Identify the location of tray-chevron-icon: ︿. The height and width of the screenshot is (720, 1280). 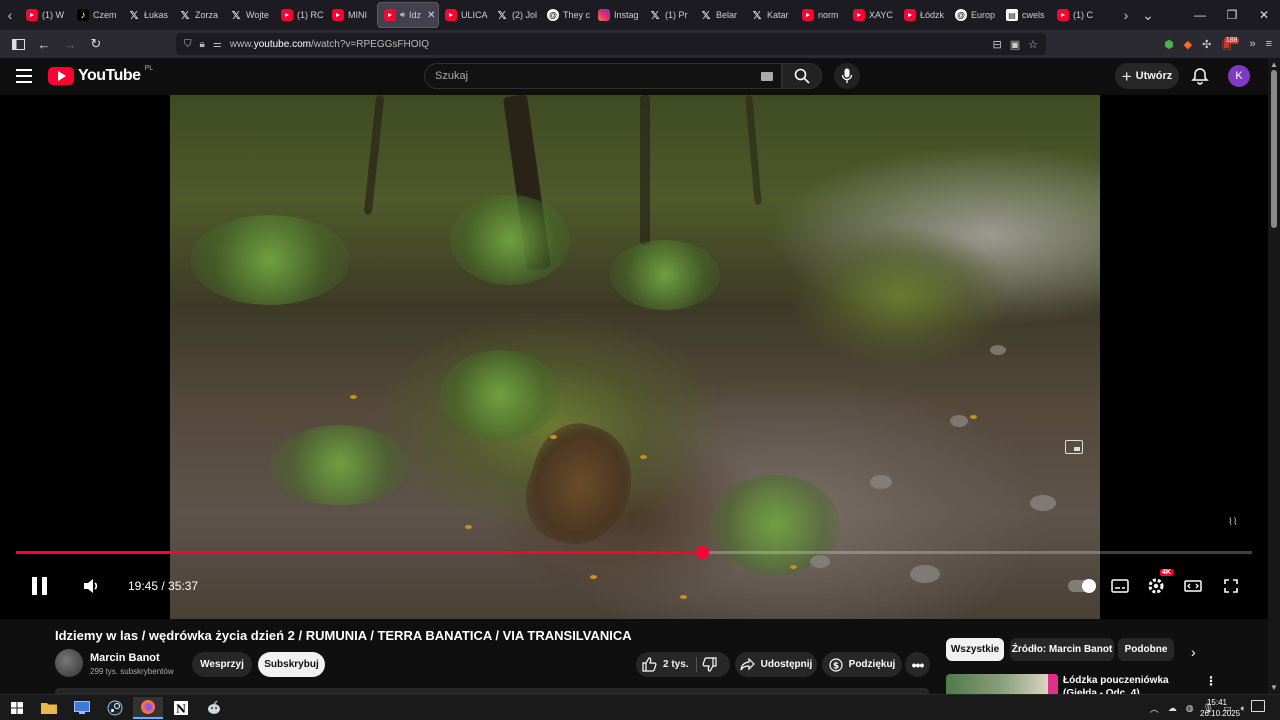
(1154, 708).